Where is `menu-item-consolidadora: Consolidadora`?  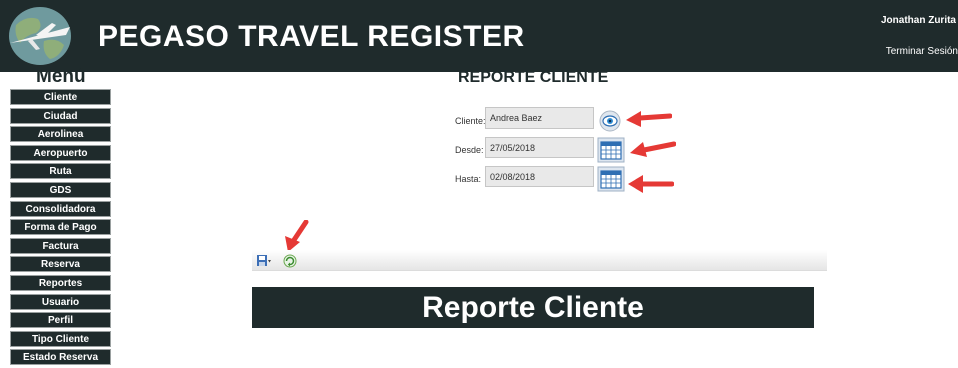 menu-item-consolidadora: Consolidadora is located at coordinates (60, 208).